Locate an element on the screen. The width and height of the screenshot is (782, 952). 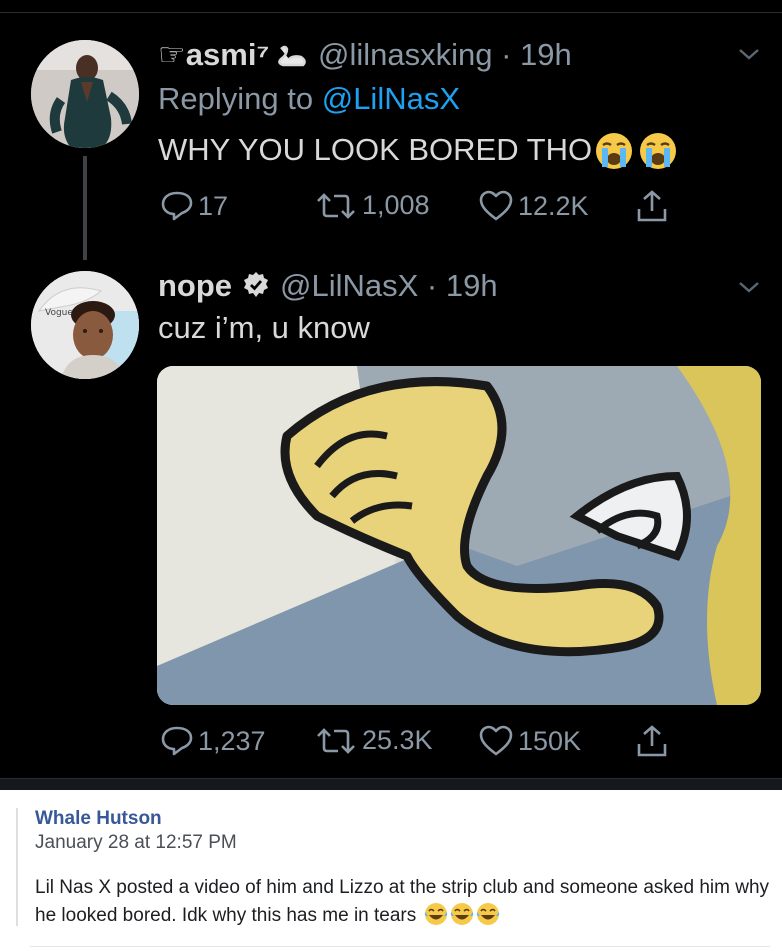
like-button: 12.2K is located at coordinates (533, 206).